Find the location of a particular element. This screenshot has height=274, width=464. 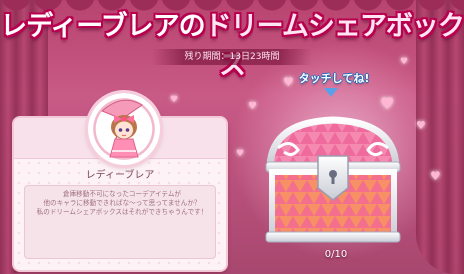

character-portrait is located at coordinates (124, 129).